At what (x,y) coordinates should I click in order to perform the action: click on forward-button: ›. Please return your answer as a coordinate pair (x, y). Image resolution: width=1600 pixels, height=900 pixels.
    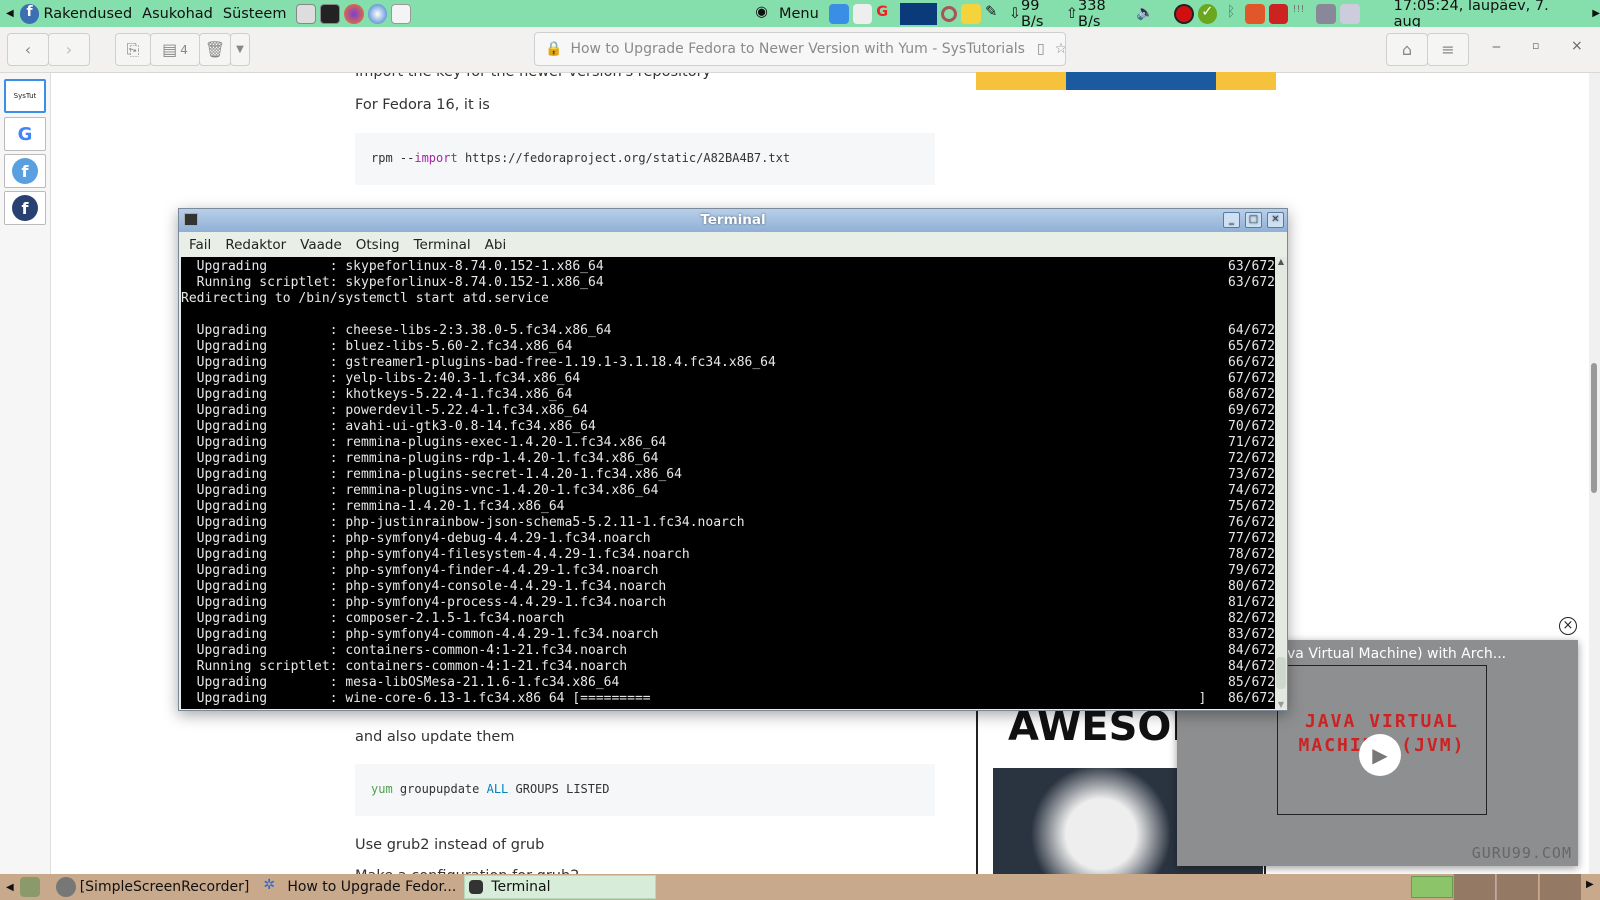
    Looking at the image, I should click on (69, 49).